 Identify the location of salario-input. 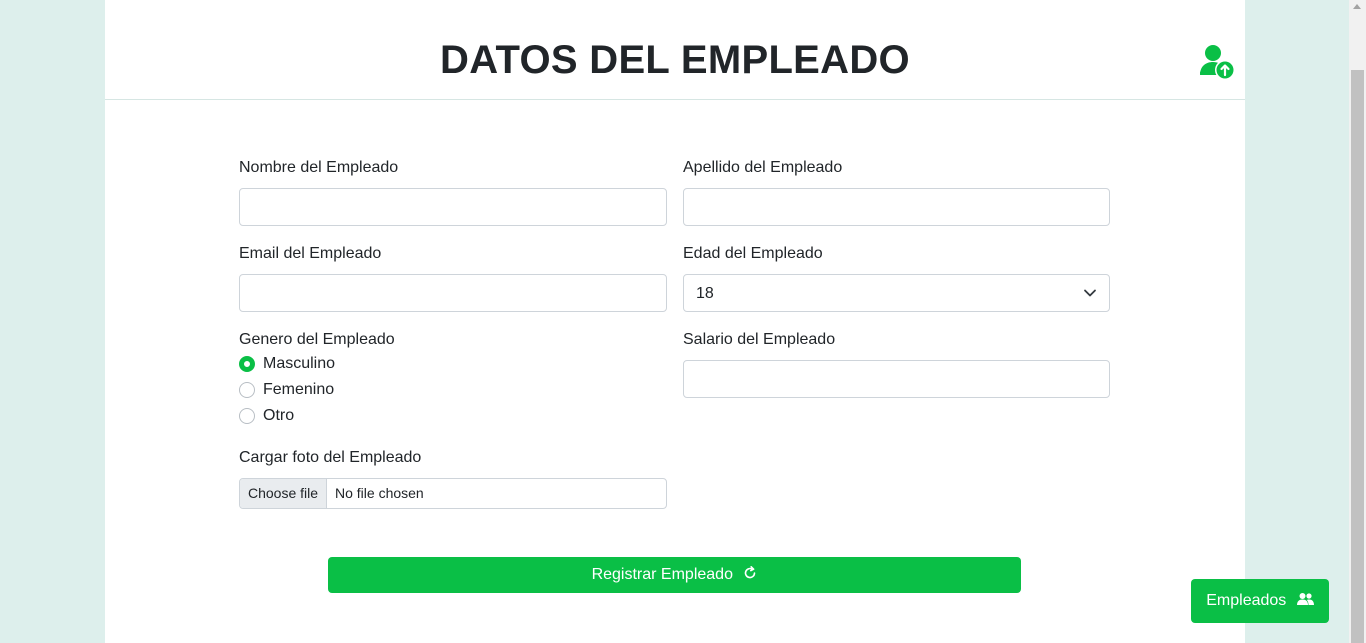
(896, 379).